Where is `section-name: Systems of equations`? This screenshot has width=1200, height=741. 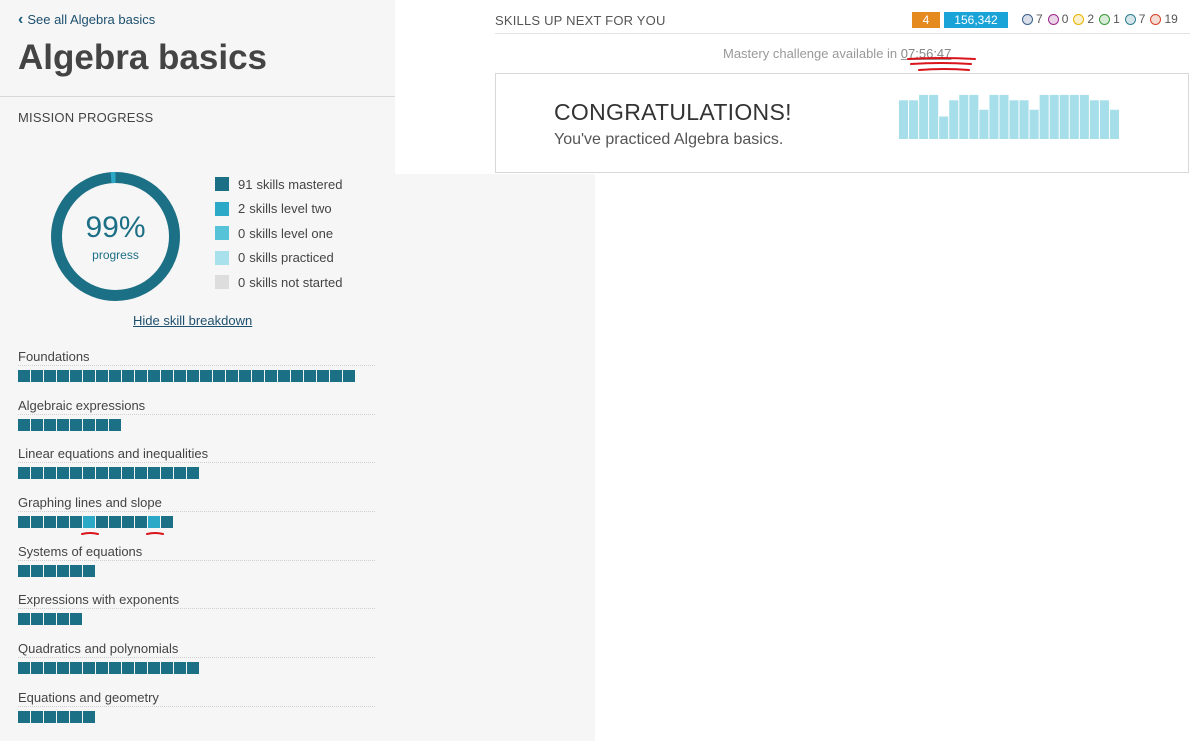 section-name: Systems of equations is located at coordinates (196, 552).